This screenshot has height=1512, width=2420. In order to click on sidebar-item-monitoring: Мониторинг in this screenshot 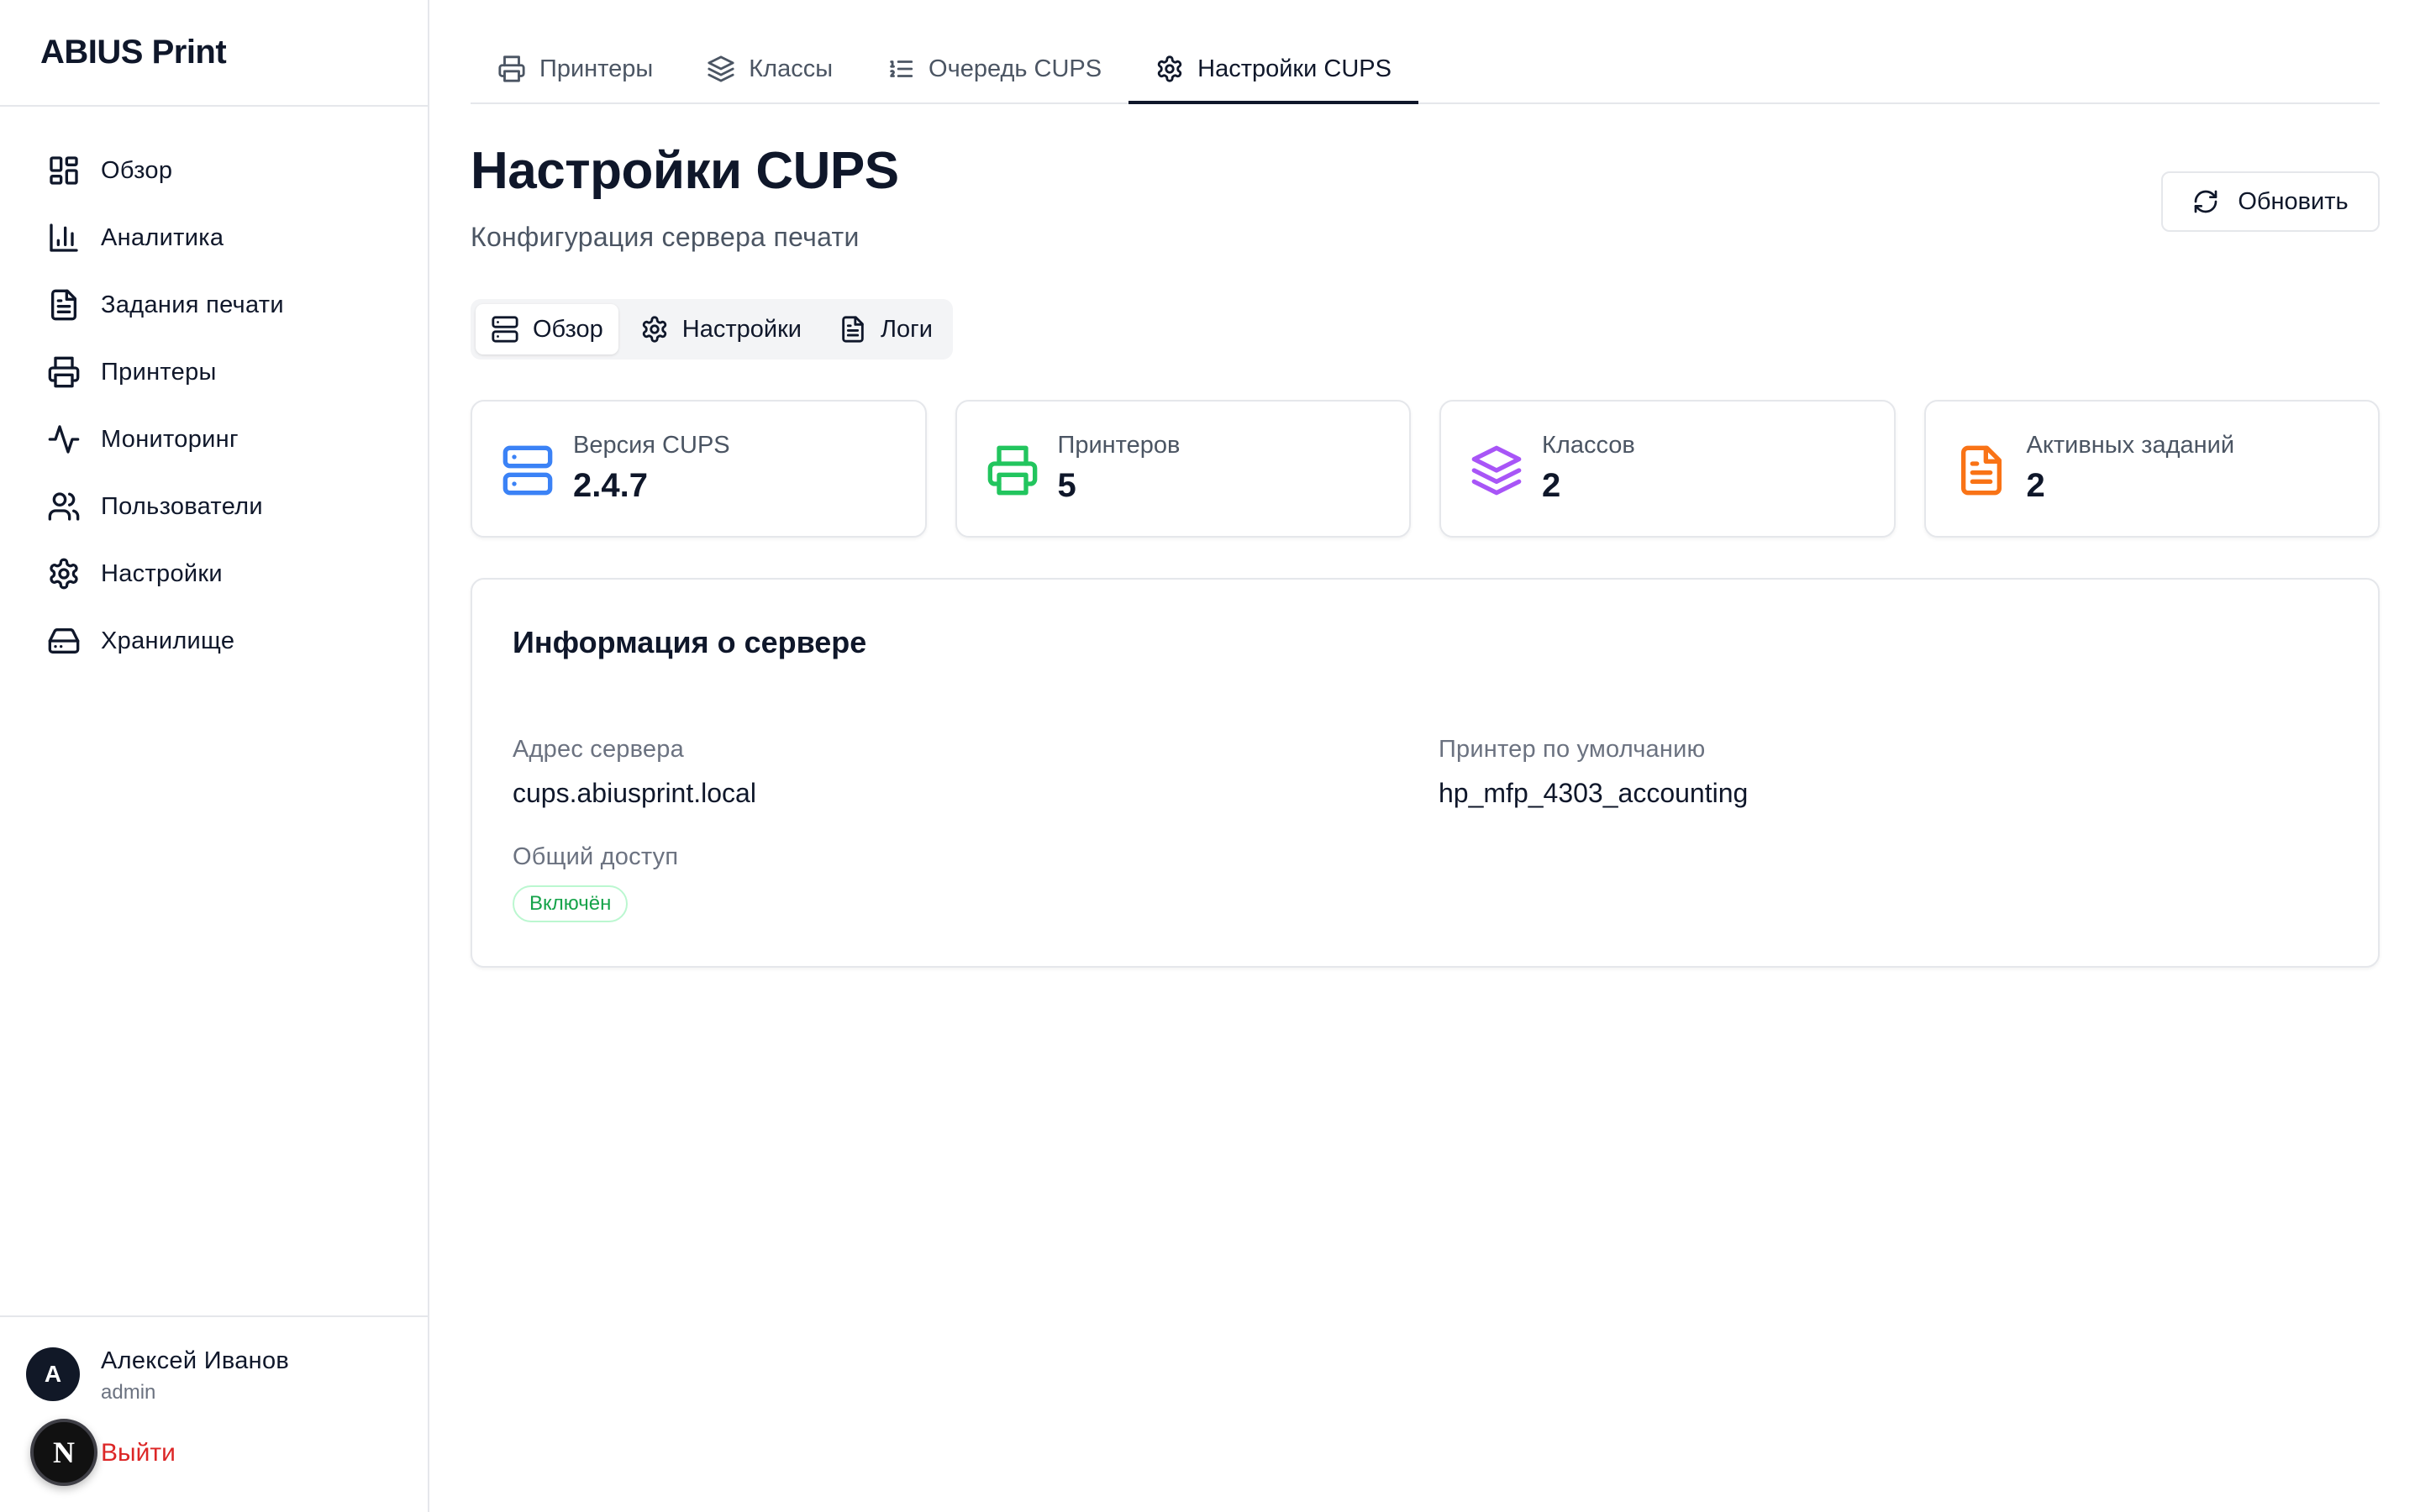, I will do `click(214, 439)`.